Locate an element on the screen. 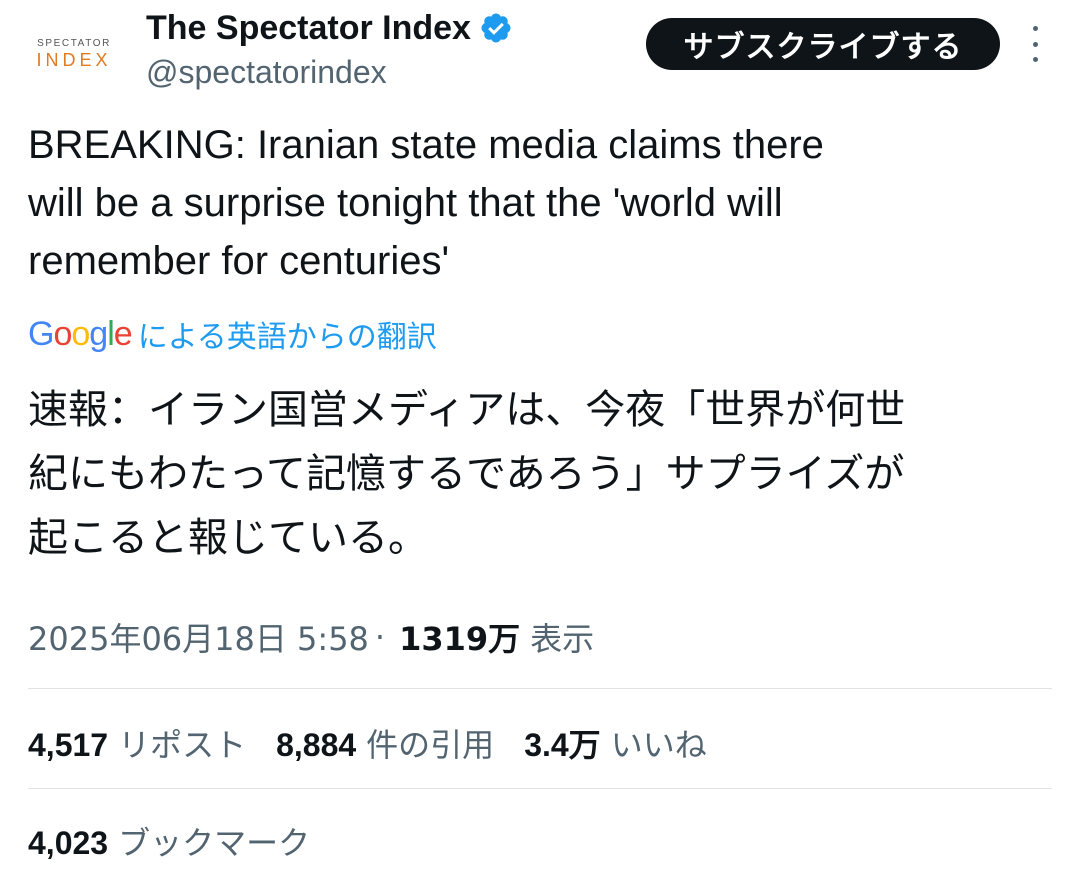 The height and width of the screenshot is (878, 1080). likes-stat: 3.4万 いいね is located at coordinates (615, 743).